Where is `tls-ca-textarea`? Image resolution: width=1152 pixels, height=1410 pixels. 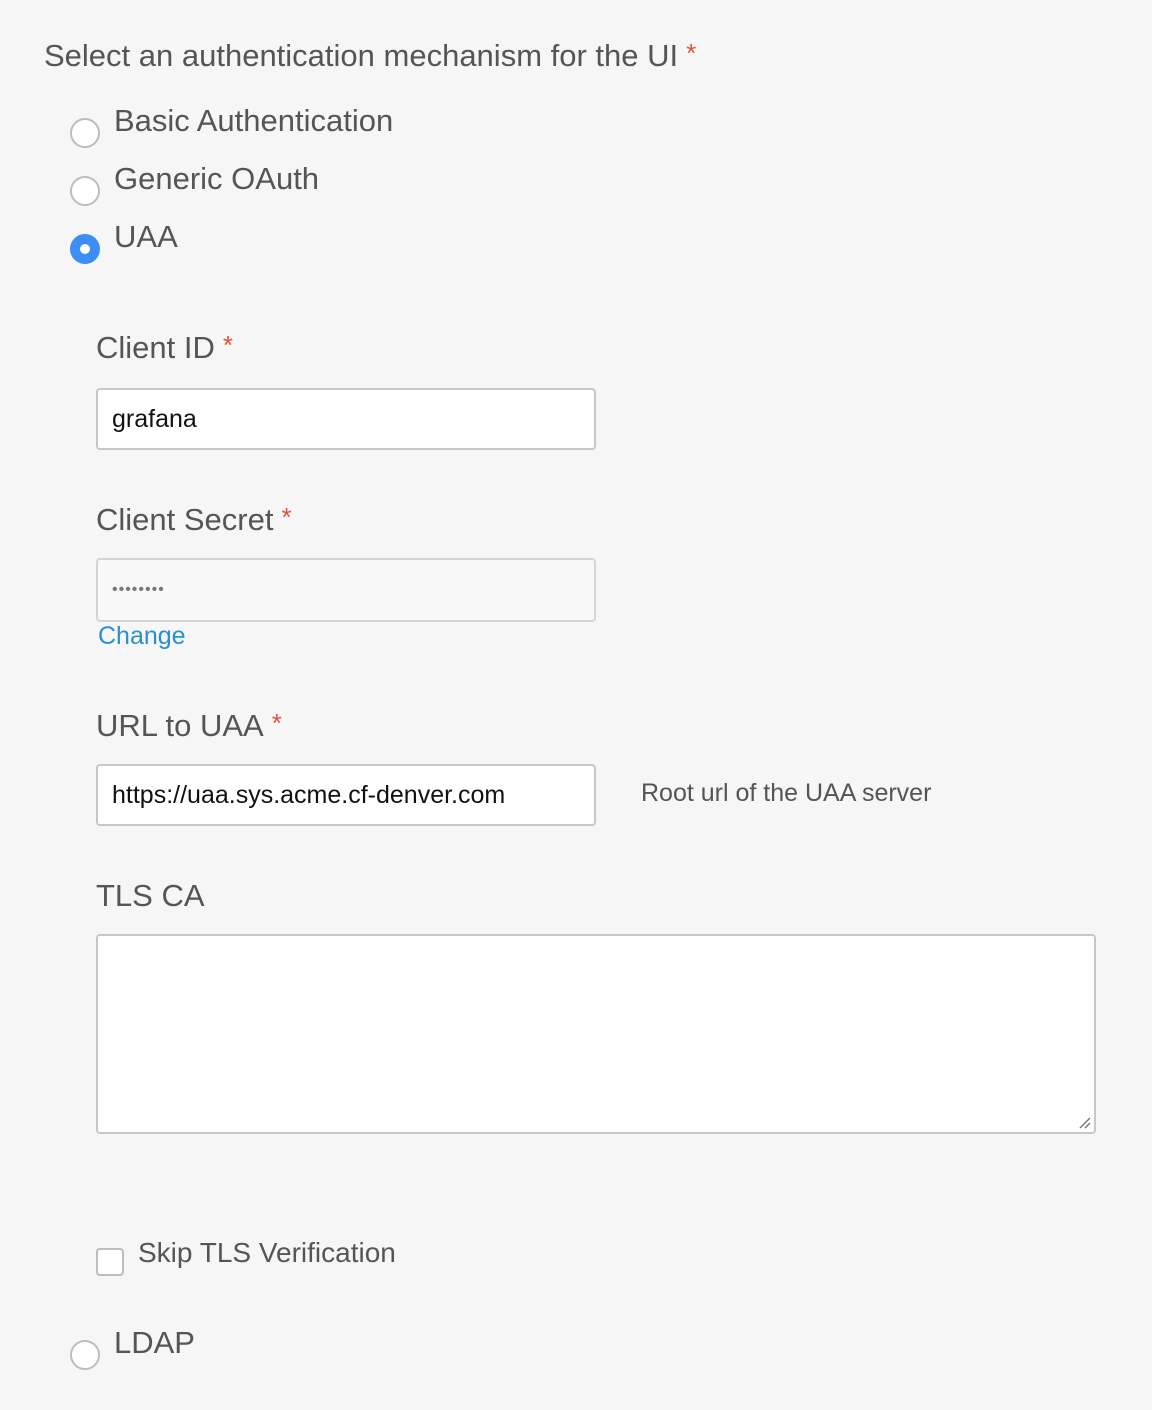 tls-ca-textarea is located at coordinates (596, 1034).